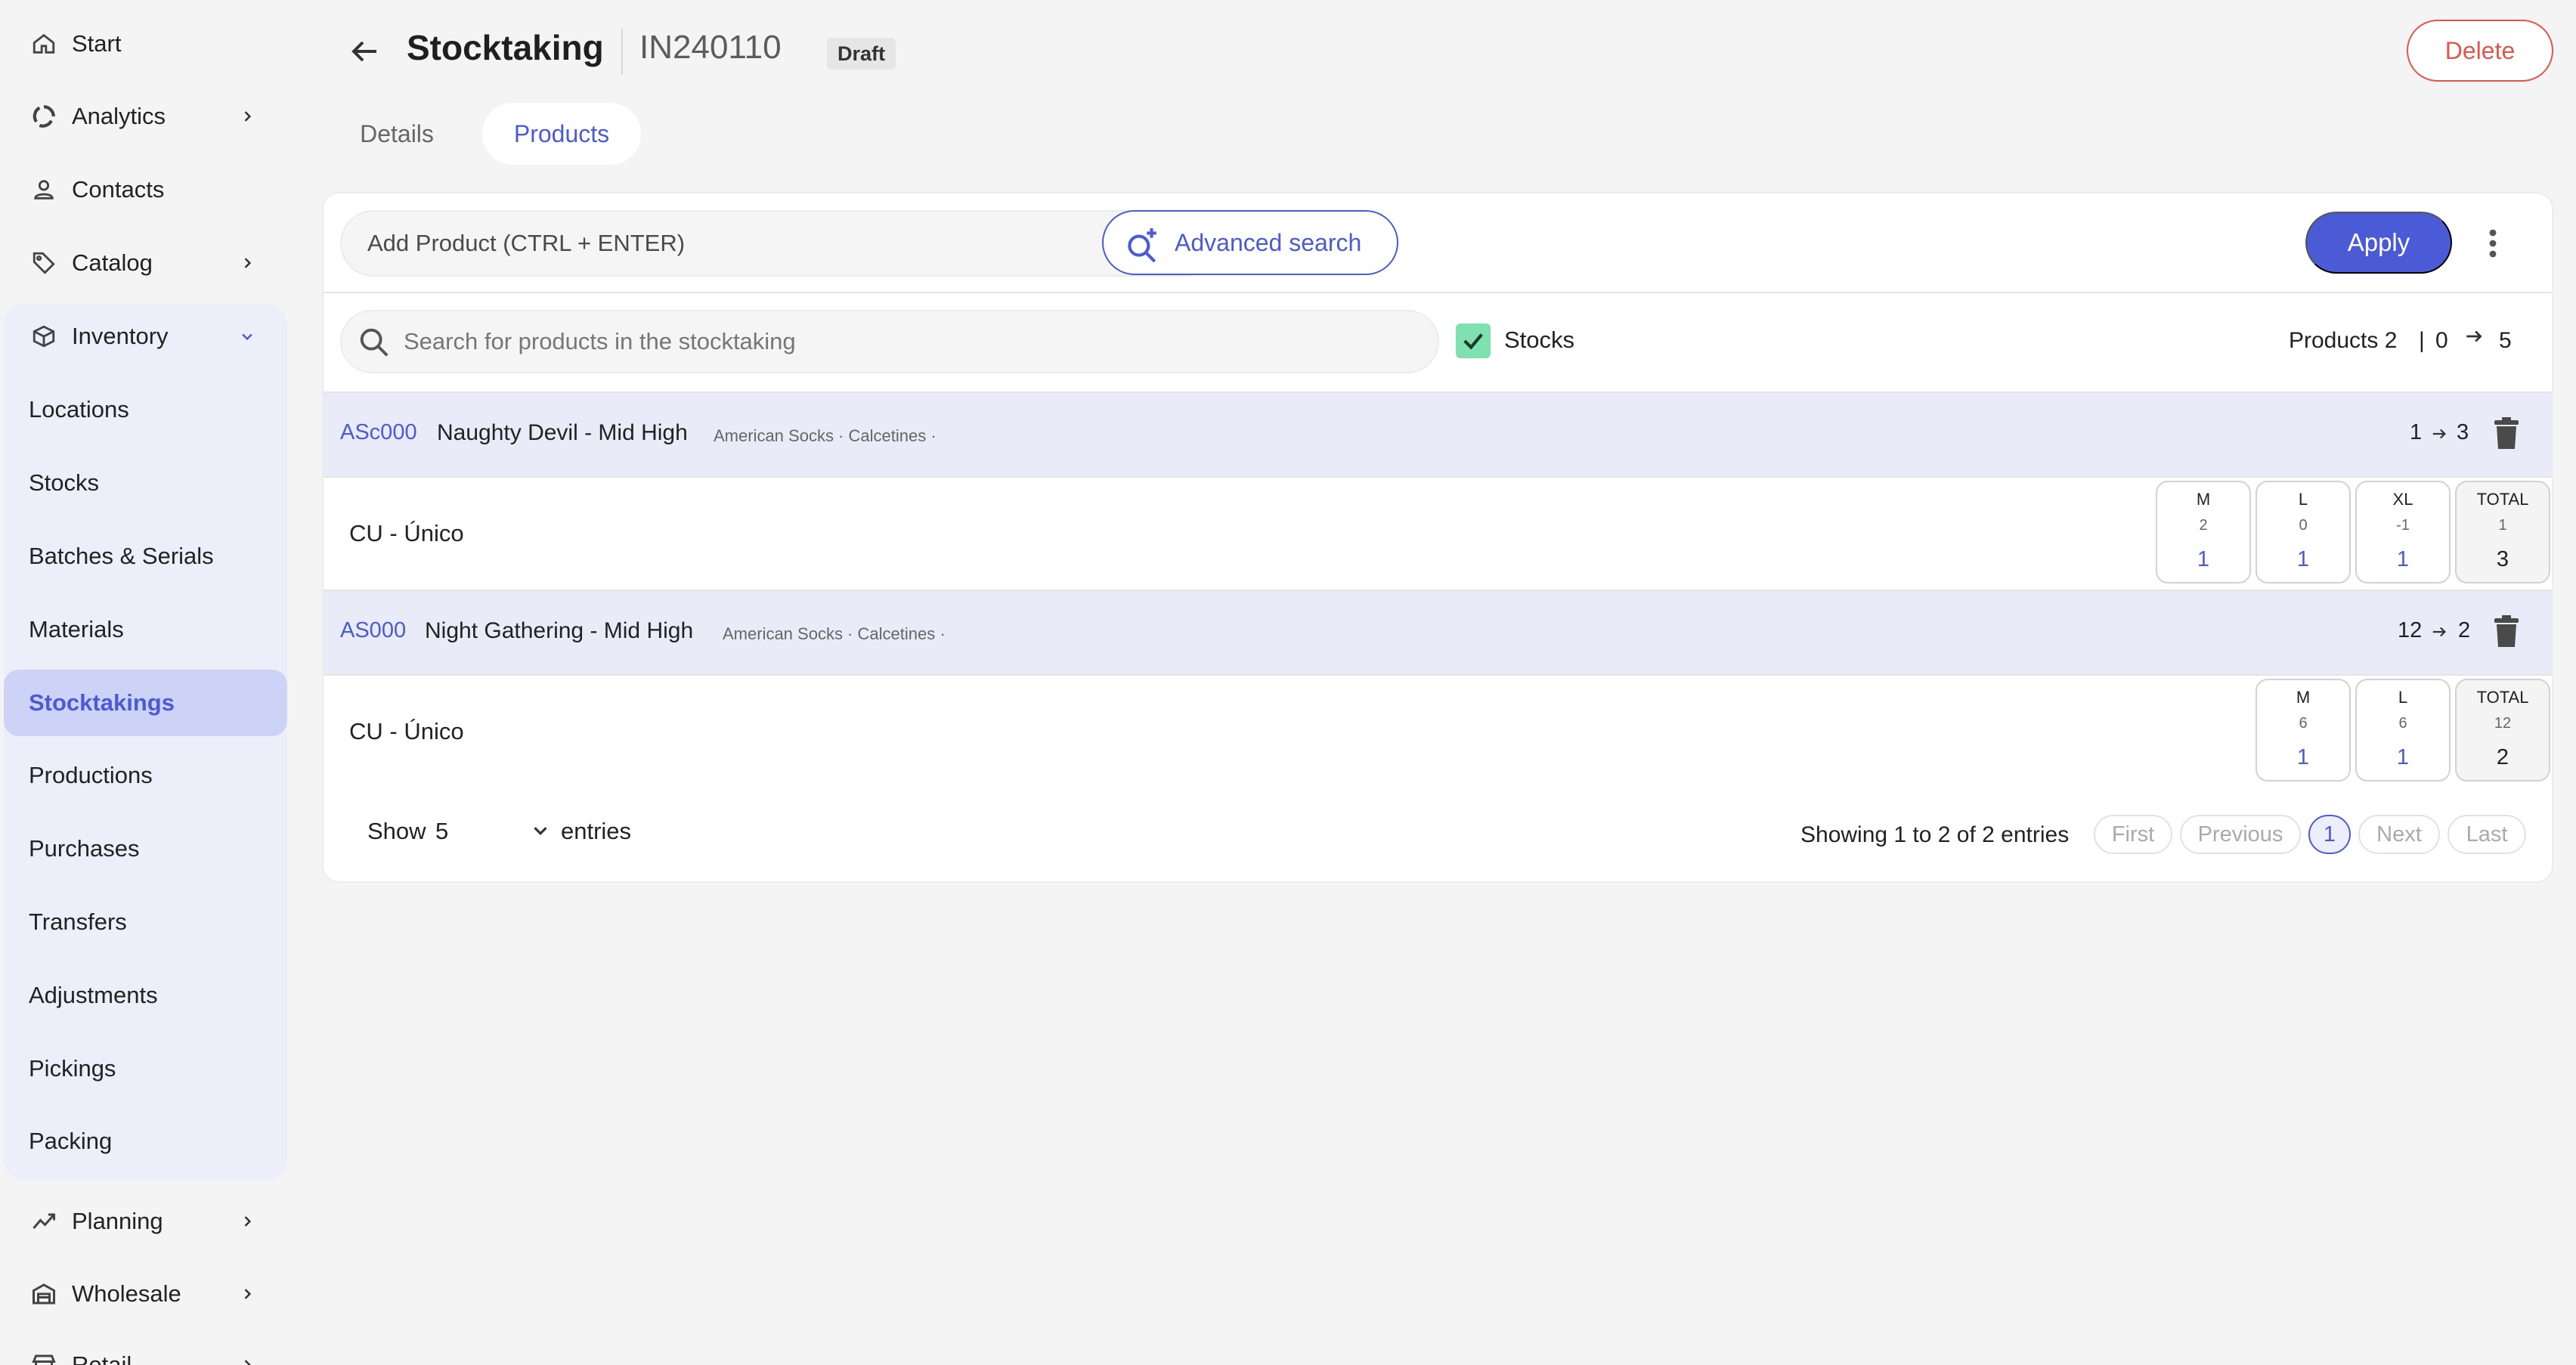 The image size is (2576, 1365). Describe the element at coordinates (373, 630) in the screenshot. I see `product-sku: AS000` at that location.